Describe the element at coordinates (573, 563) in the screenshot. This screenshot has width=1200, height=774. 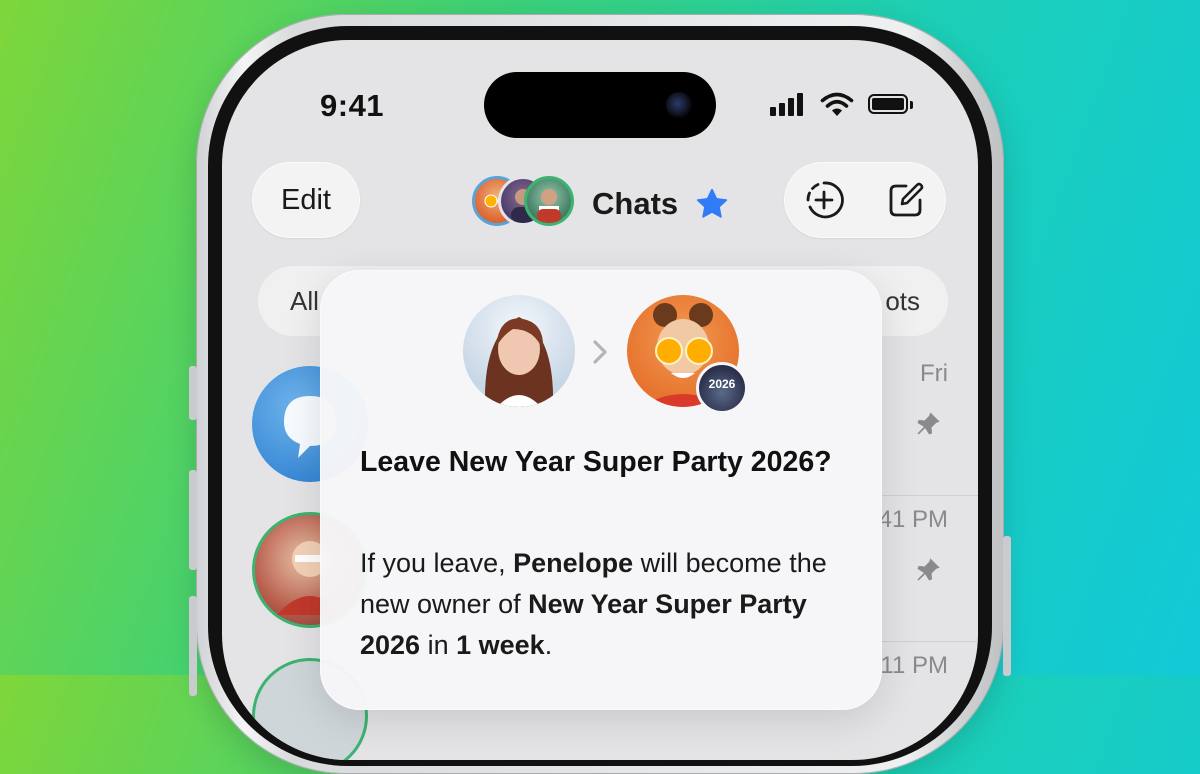
I see `new-owner-name: Penelope` at that location.